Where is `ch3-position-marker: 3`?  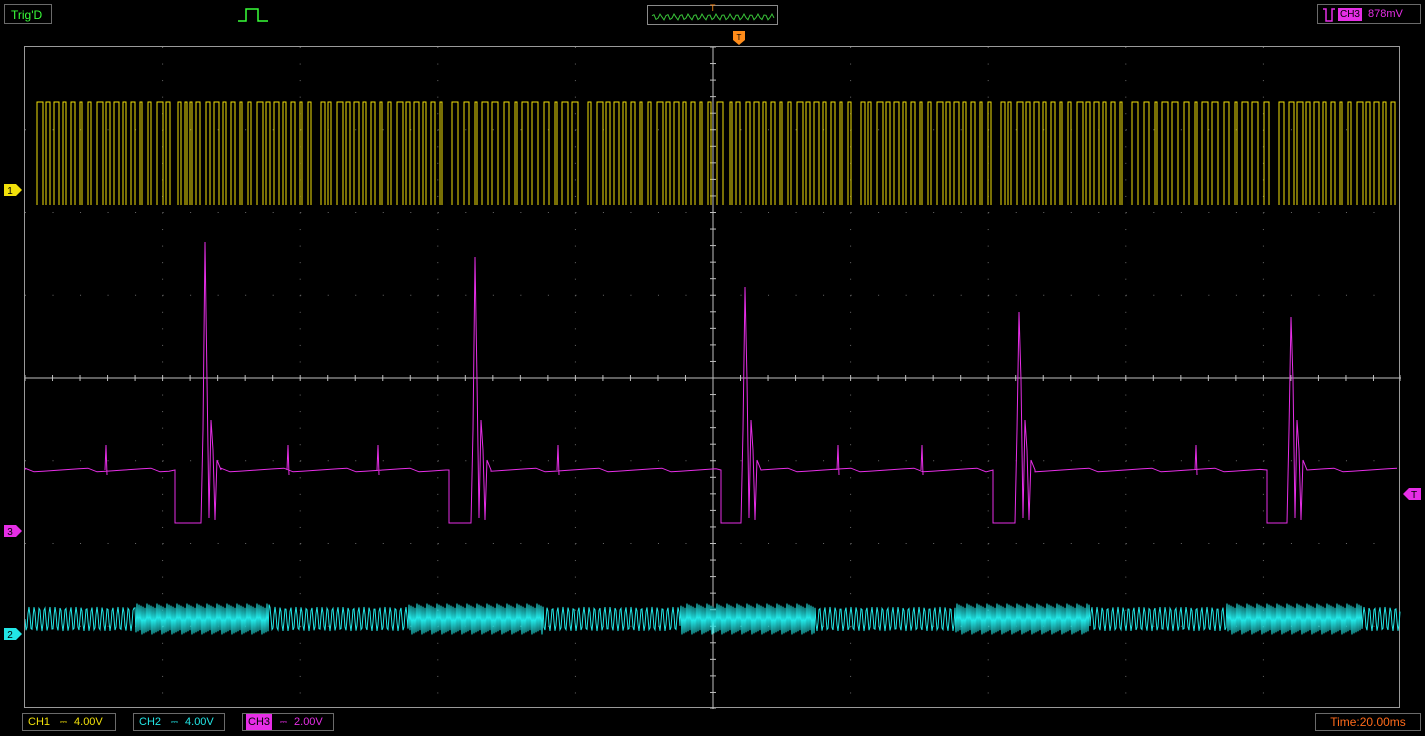
ch3-position-marker: 3 is located at coordinates (13, 531).